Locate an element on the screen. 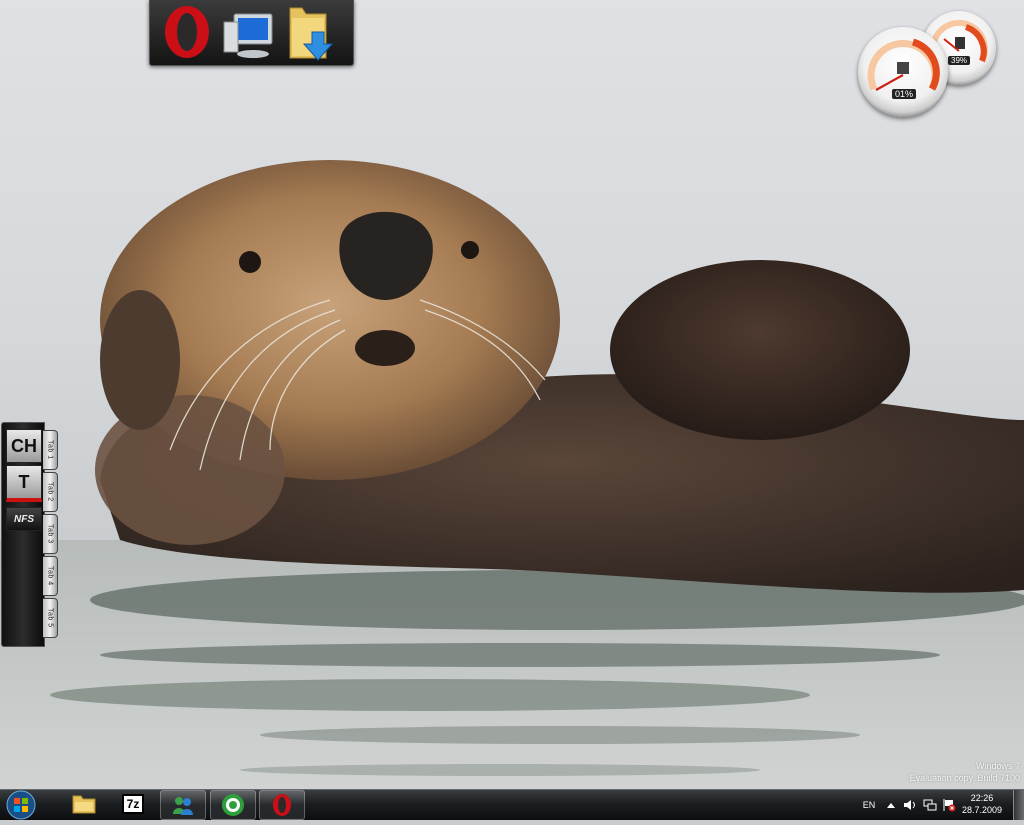  tab-4: Tab 4 is located at coordinates (50, 576).